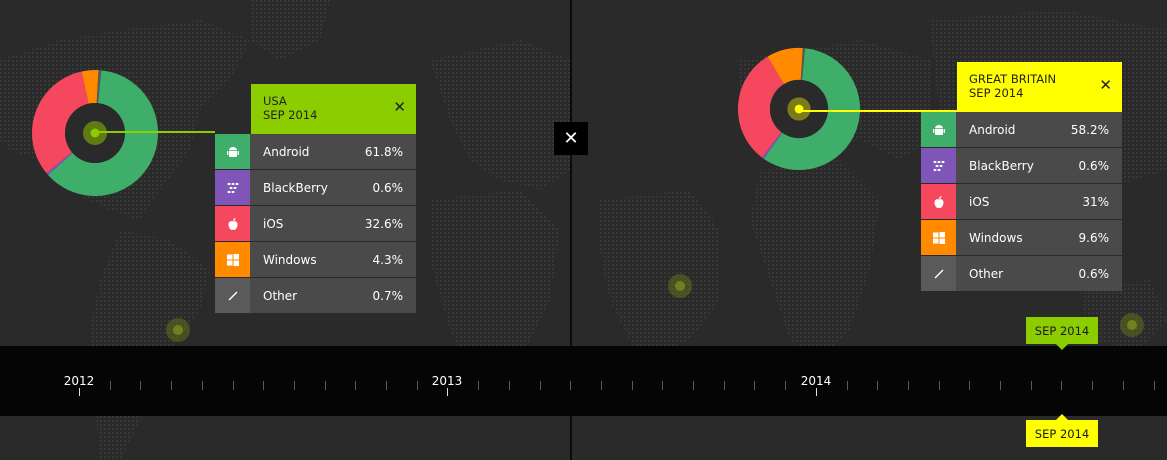 This screenshot has height=460, width=1167. I want to click on timeline-year-label: 2013, so click(447, 381).